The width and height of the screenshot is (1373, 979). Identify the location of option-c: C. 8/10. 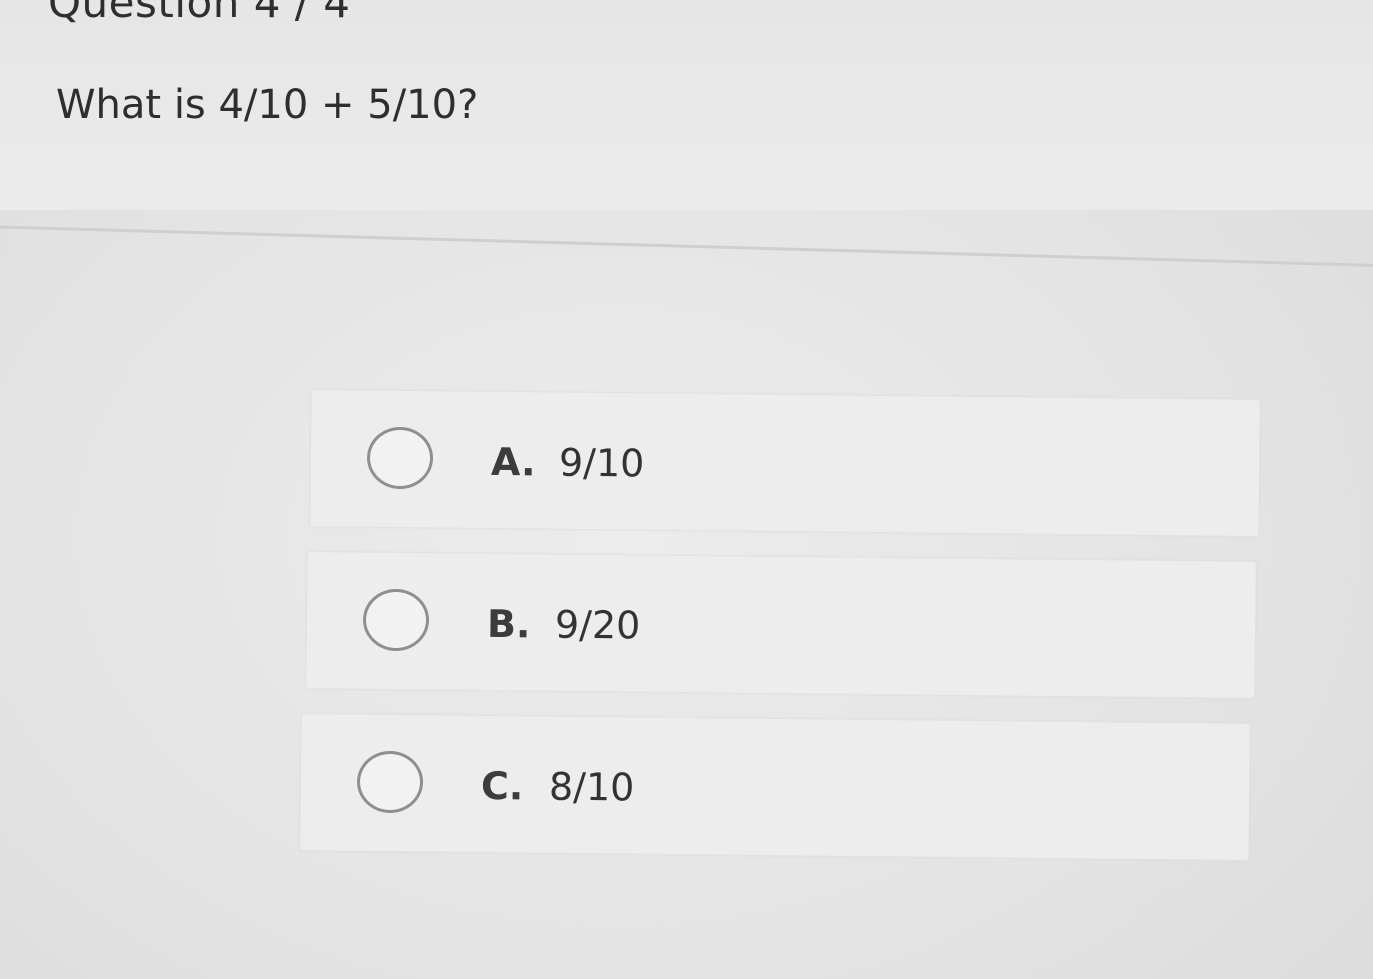
(775, 787).